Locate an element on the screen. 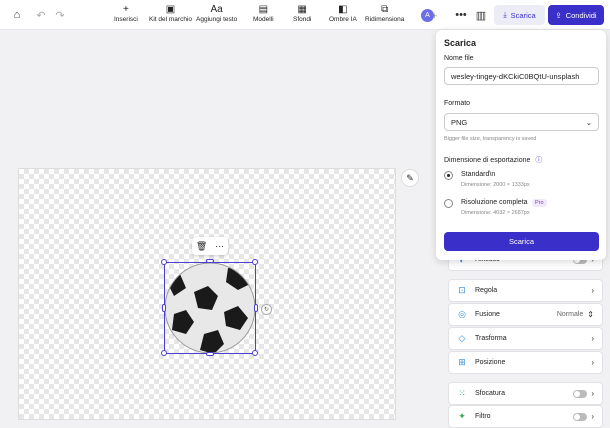 This screenshot has height=428, width=610. trash-icon: 🗑 is located at coordinates (201, 246).